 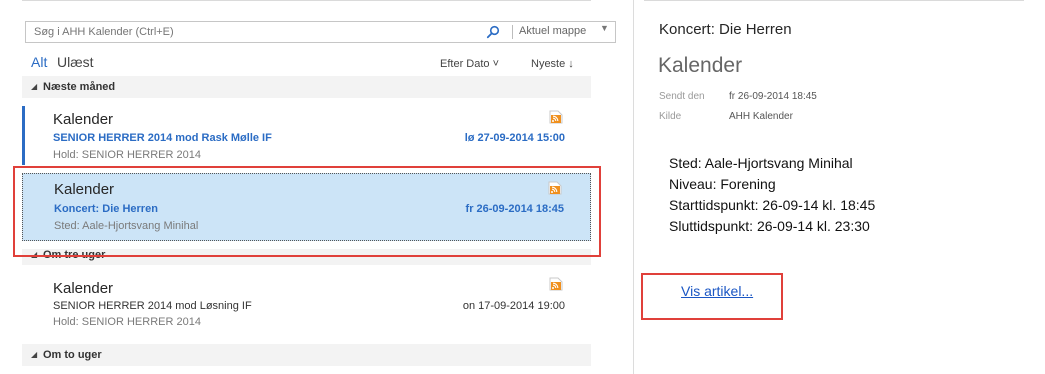 What do you see at coordinates (493, 32) in the screenshot?
I see `search-icon` at bounding box center [493, 32].